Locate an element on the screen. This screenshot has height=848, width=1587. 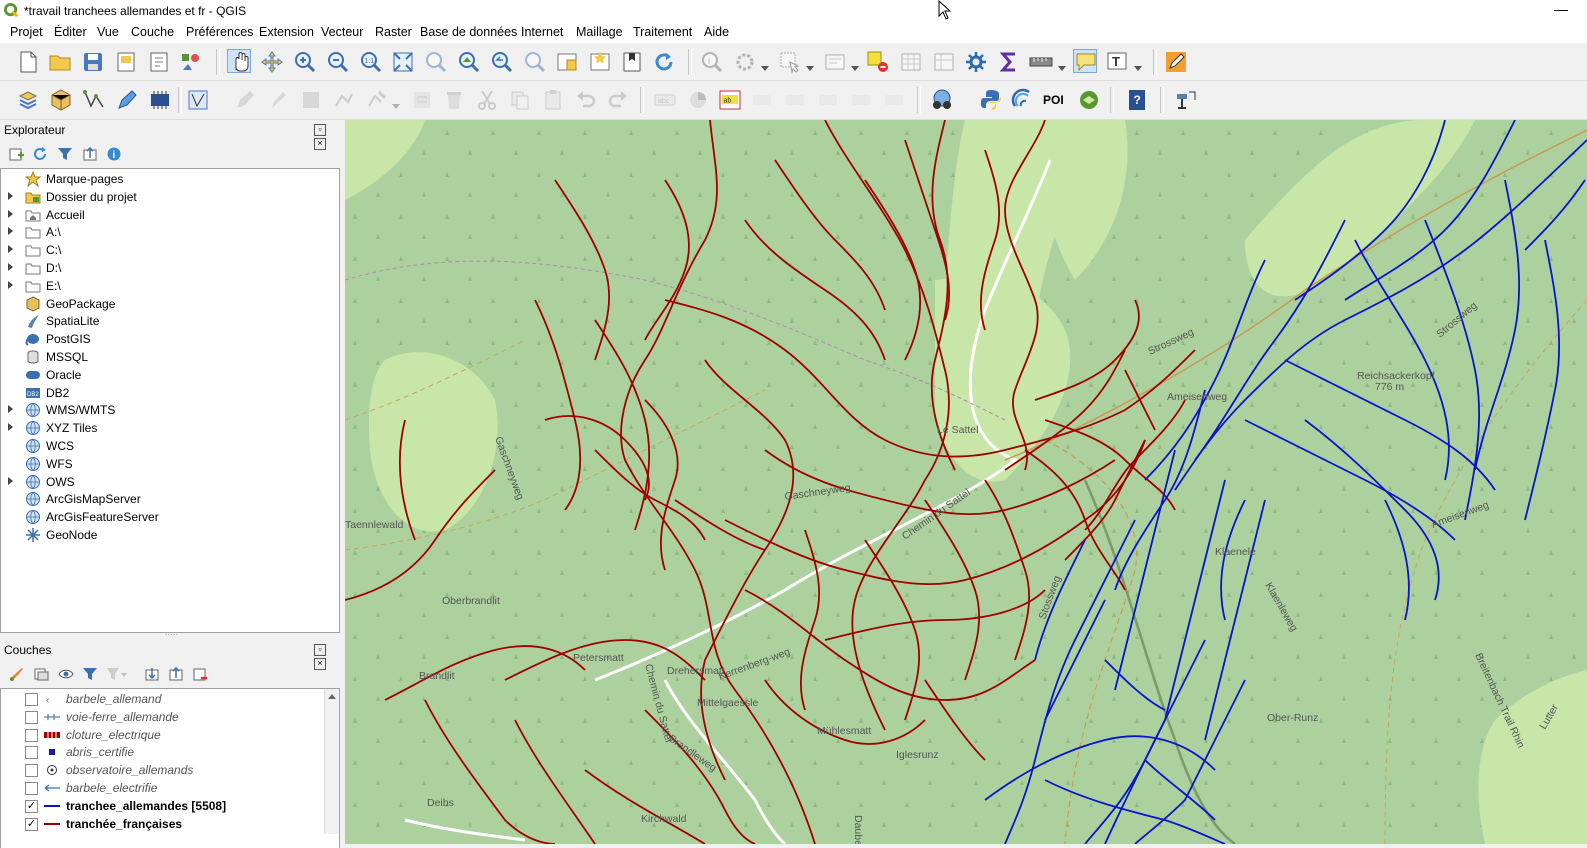
layer-styling-icon is located at coordinates (16, 674).